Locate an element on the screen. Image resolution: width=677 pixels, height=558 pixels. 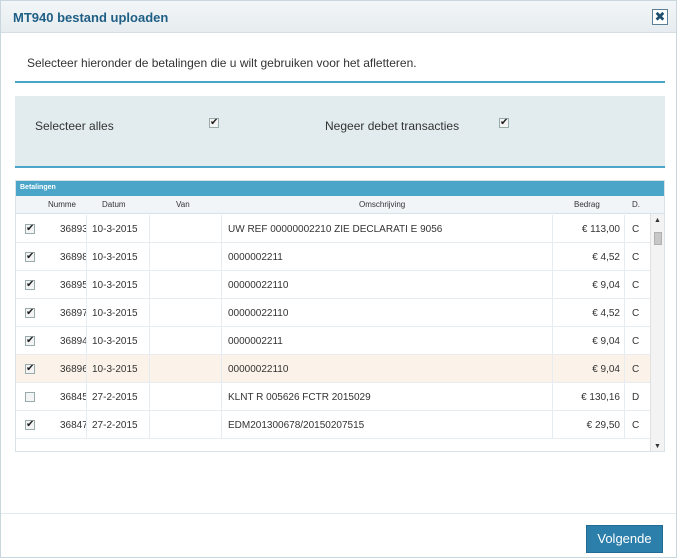
row-dc: D is located at coordinates (636, 397).